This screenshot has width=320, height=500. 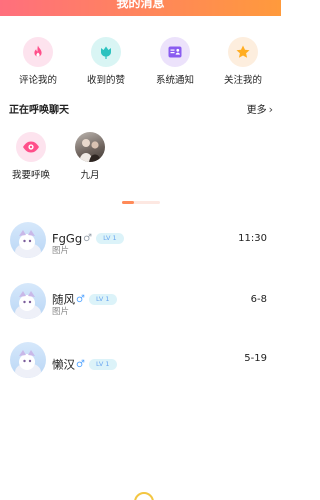 I want to click on eye-icon, so click(x=31, y=147).